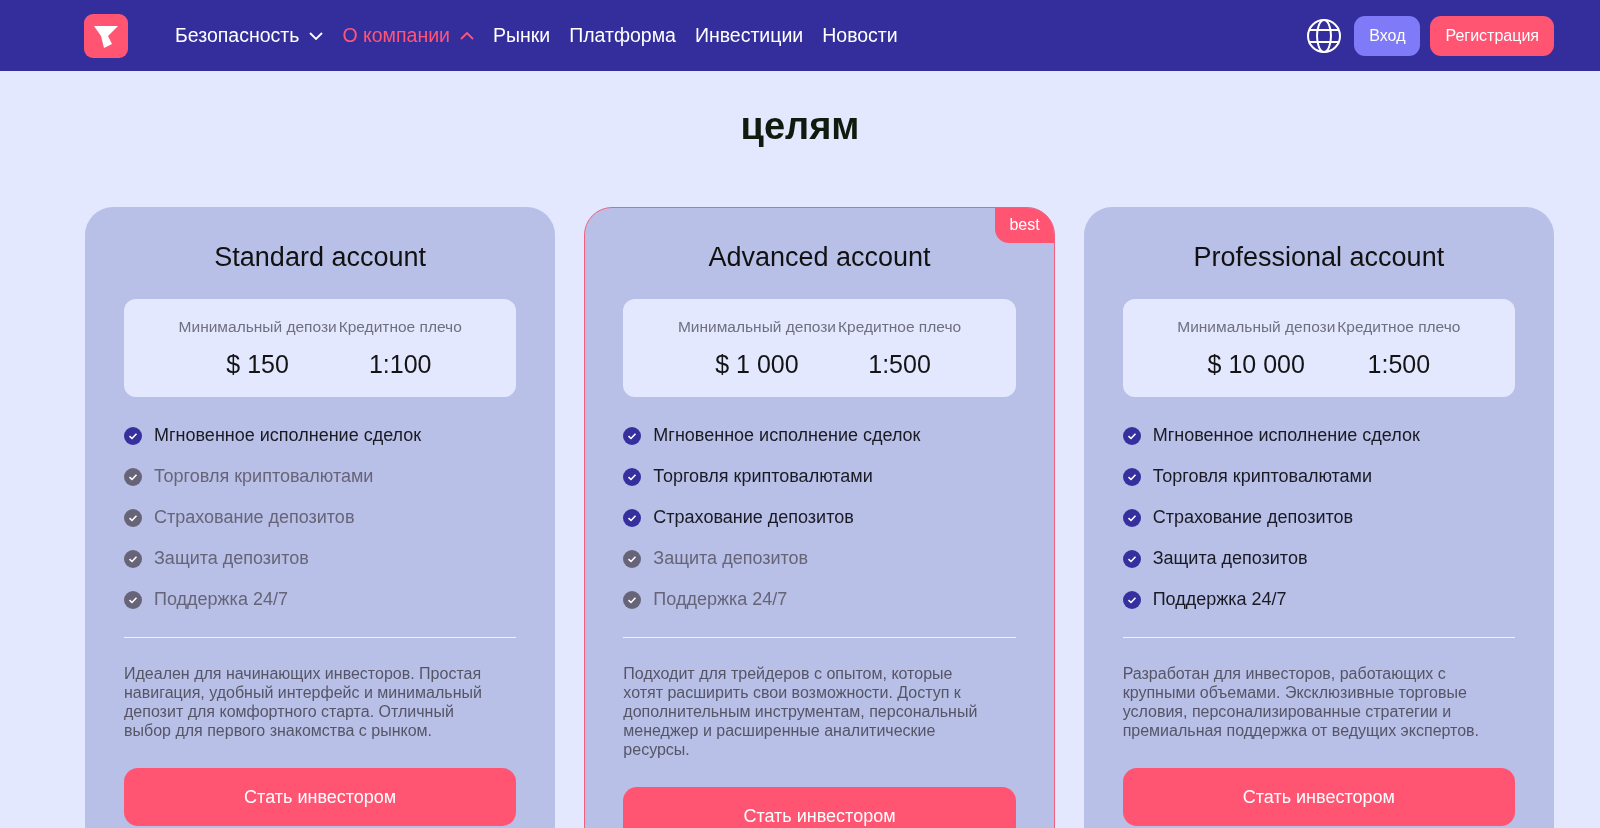 The image size is (1600, 828). I want to click on plan-description: Идеален для начинающих инвесторов. Простая навигация, удобный интерфейс и минимальный депозит для комфортного старта. Отличный выбор для первого знакомства с рынком., so click(303, 702).